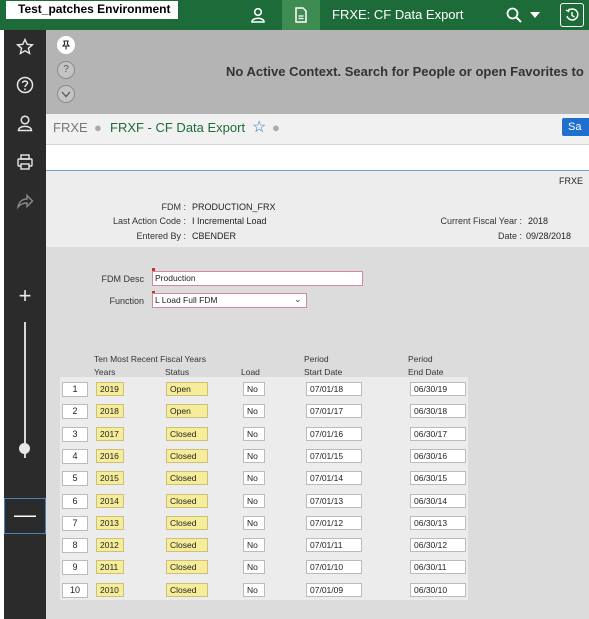 This screenshot has height=619, width=589. I want to click on row-number: 9, so click(75, 568).